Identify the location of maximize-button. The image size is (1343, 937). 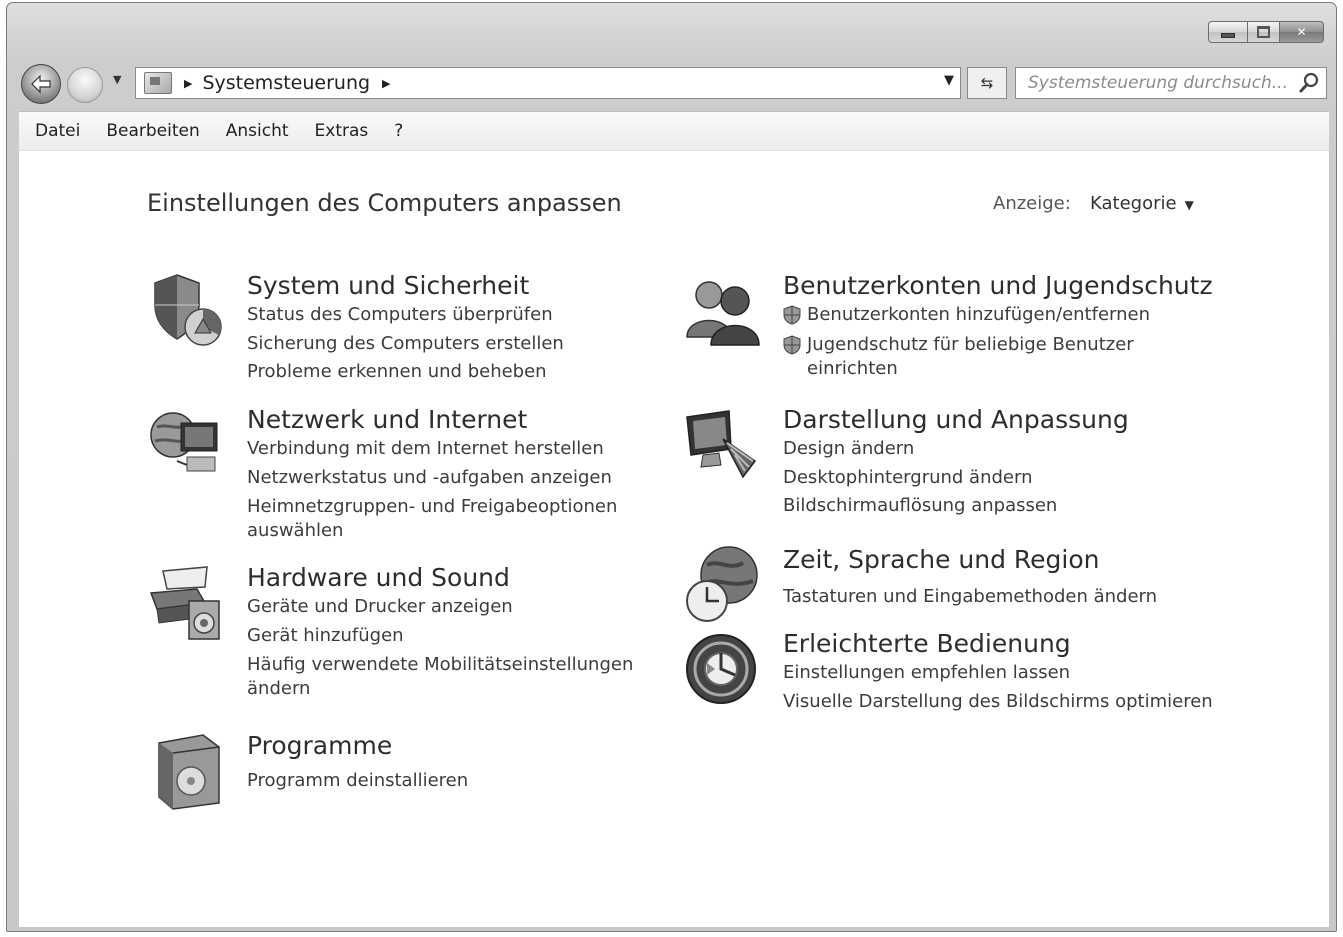
(1264, 32).